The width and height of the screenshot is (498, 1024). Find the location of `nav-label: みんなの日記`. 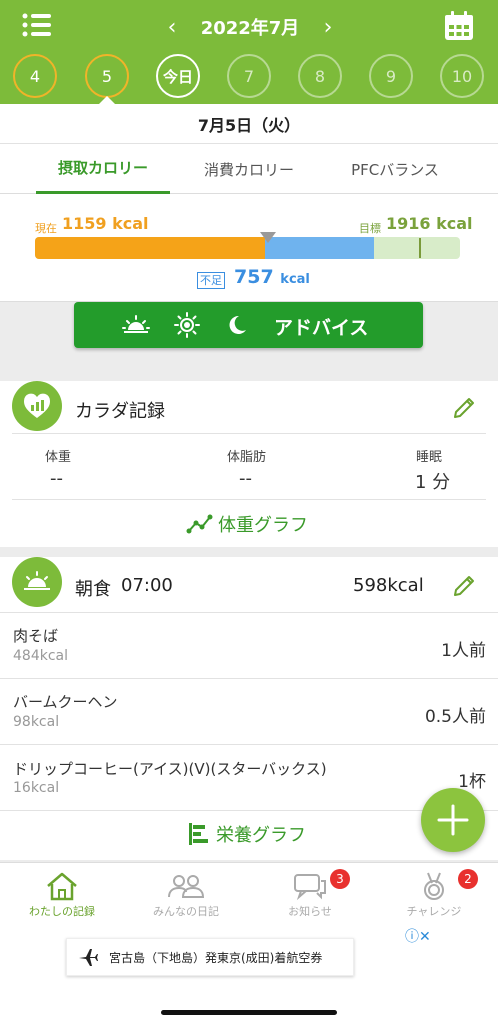

nav-label: みんなの日記 is located at coordinates (186, 911).